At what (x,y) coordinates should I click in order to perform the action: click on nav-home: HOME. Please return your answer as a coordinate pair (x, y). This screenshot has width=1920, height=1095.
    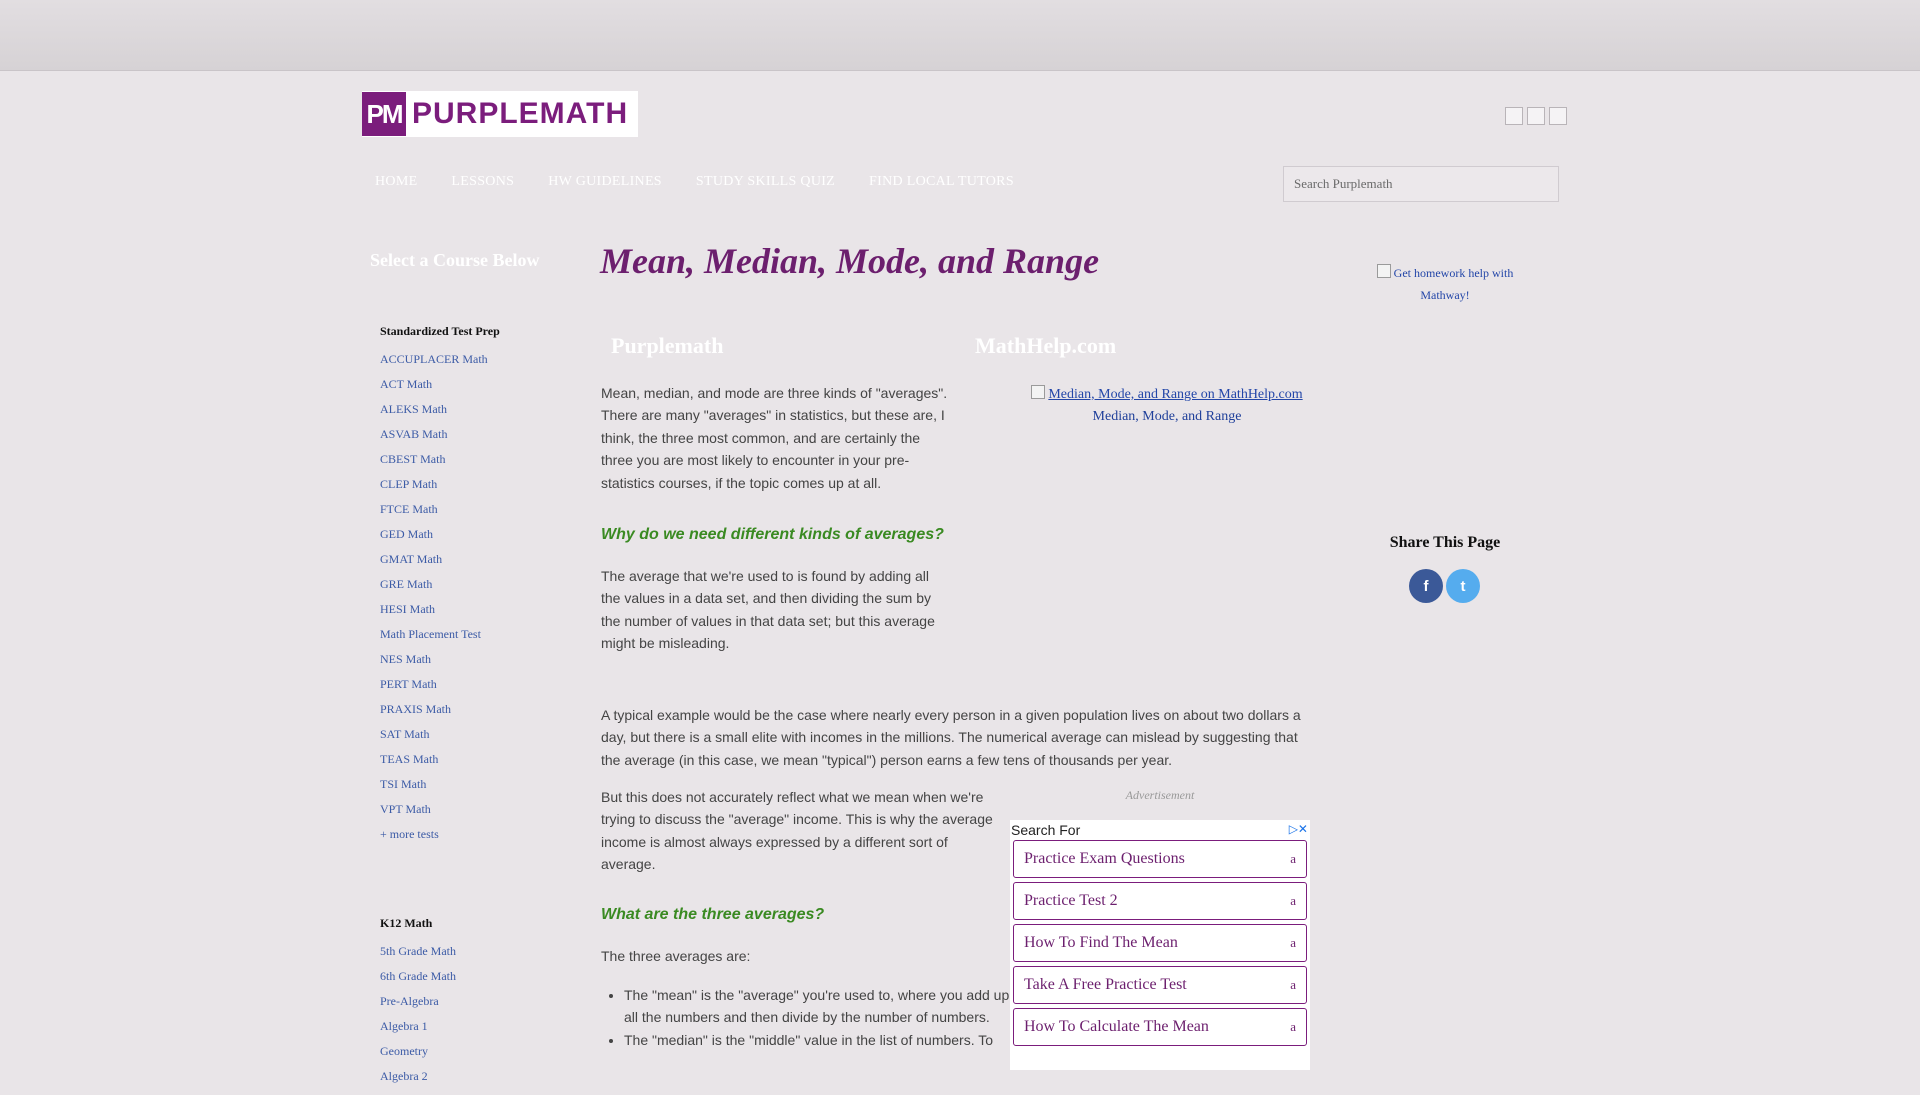
    Looking at the image, I should click on (396, 182).